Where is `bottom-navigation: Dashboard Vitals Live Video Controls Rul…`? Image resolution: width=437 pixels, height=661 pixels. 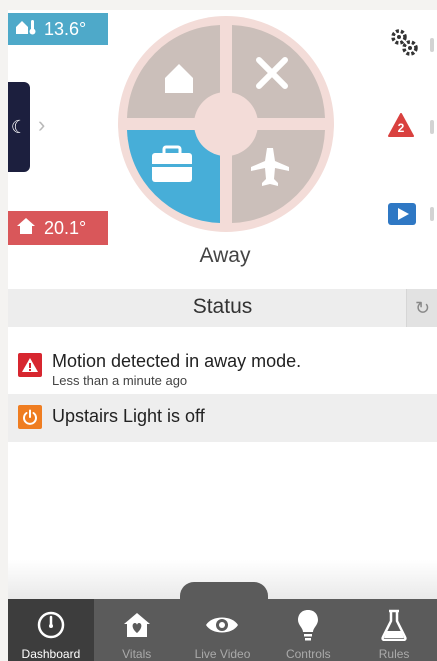
bottom-navigation: Dashboard Vitals Live Video Controls Rul… is located at coordinates (222, 630).